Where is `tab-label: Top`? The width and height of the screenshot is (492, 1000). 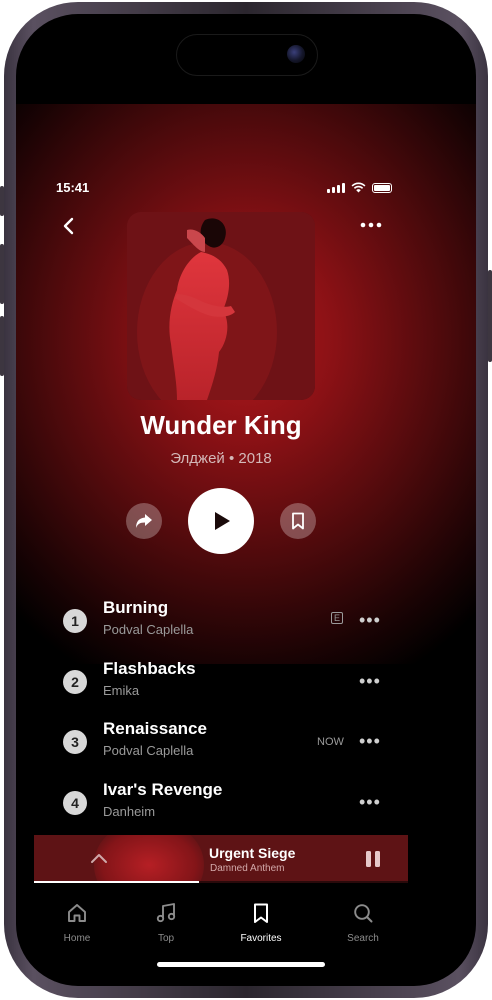 tab-label: Top is located at coordinates (166, 938).